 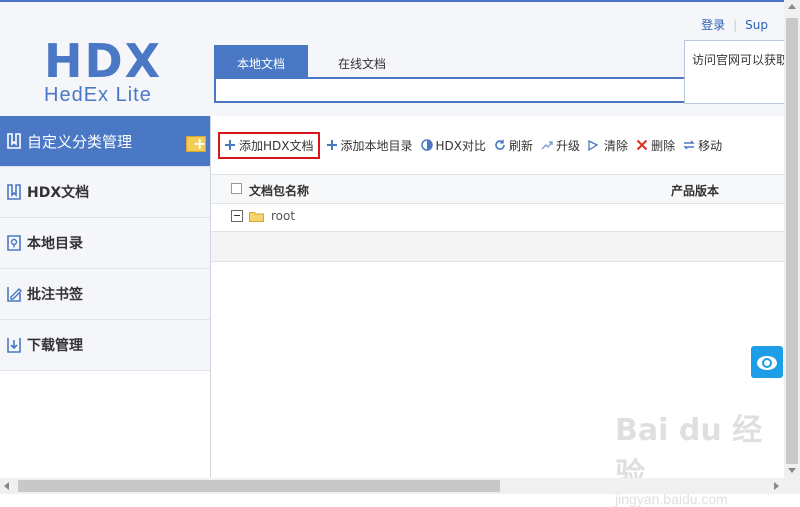 I want to click on search-input, so click(x=450, y=90).